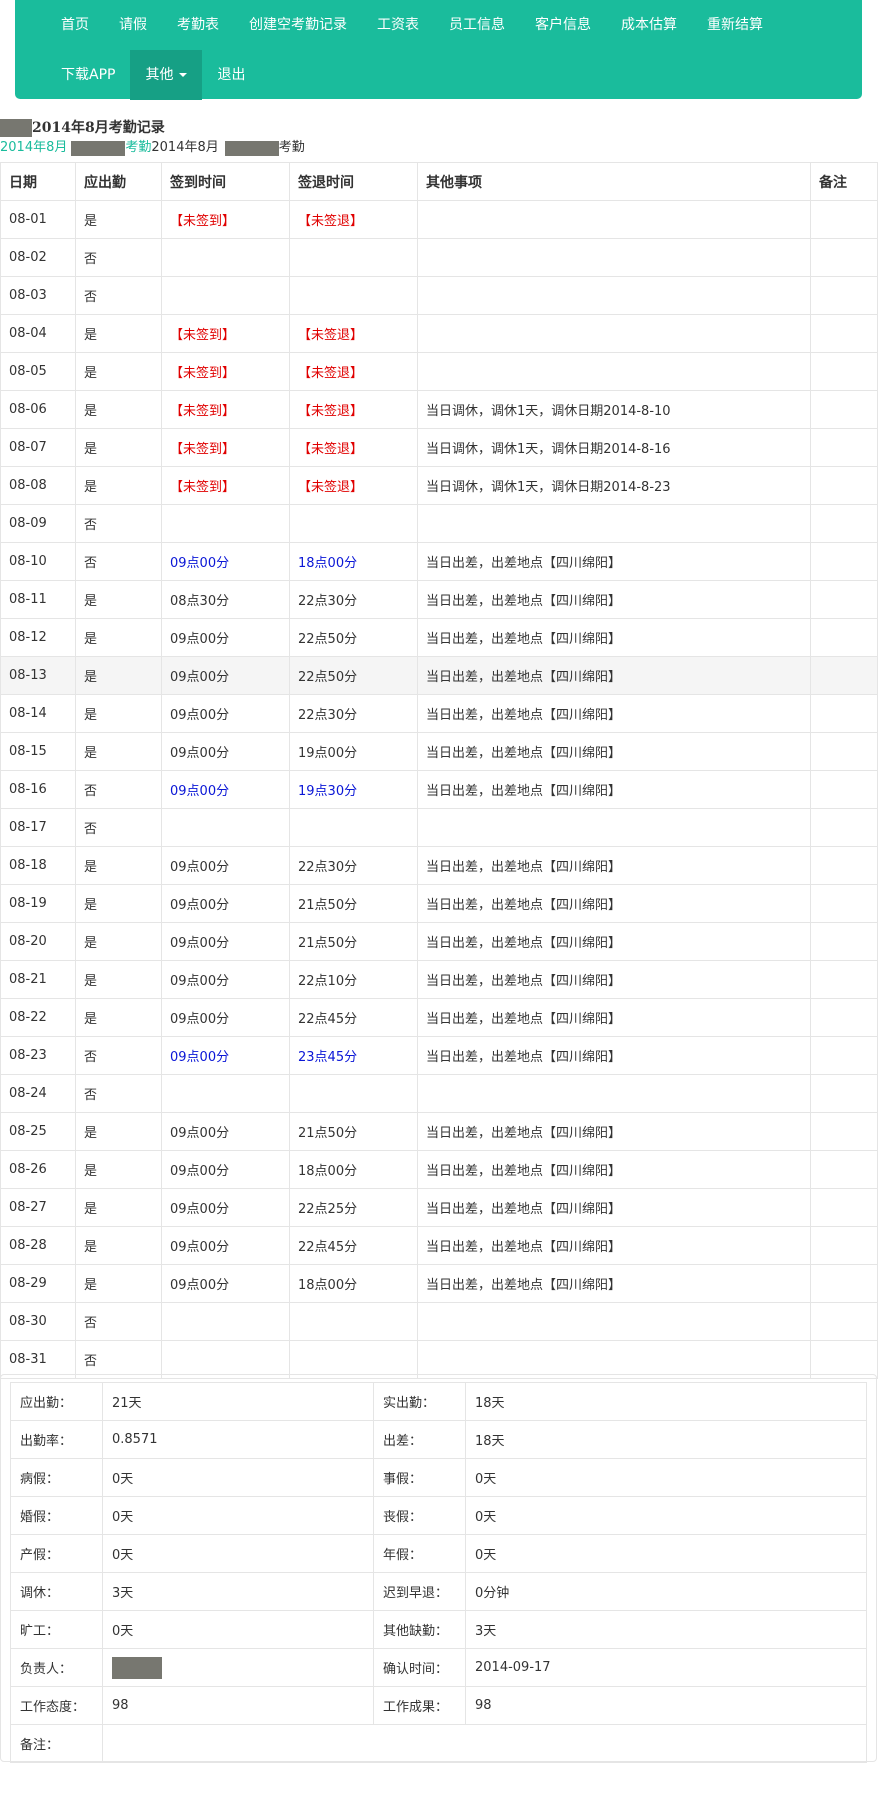 The width and height of the screenshot is (880, 1819). Describe the element at coordinates (439, 713) in the screenshot. I see `table-row: 08-14 是 09点00分 22点30分 当日出差，出差地点【四川绵阳】` at that location.